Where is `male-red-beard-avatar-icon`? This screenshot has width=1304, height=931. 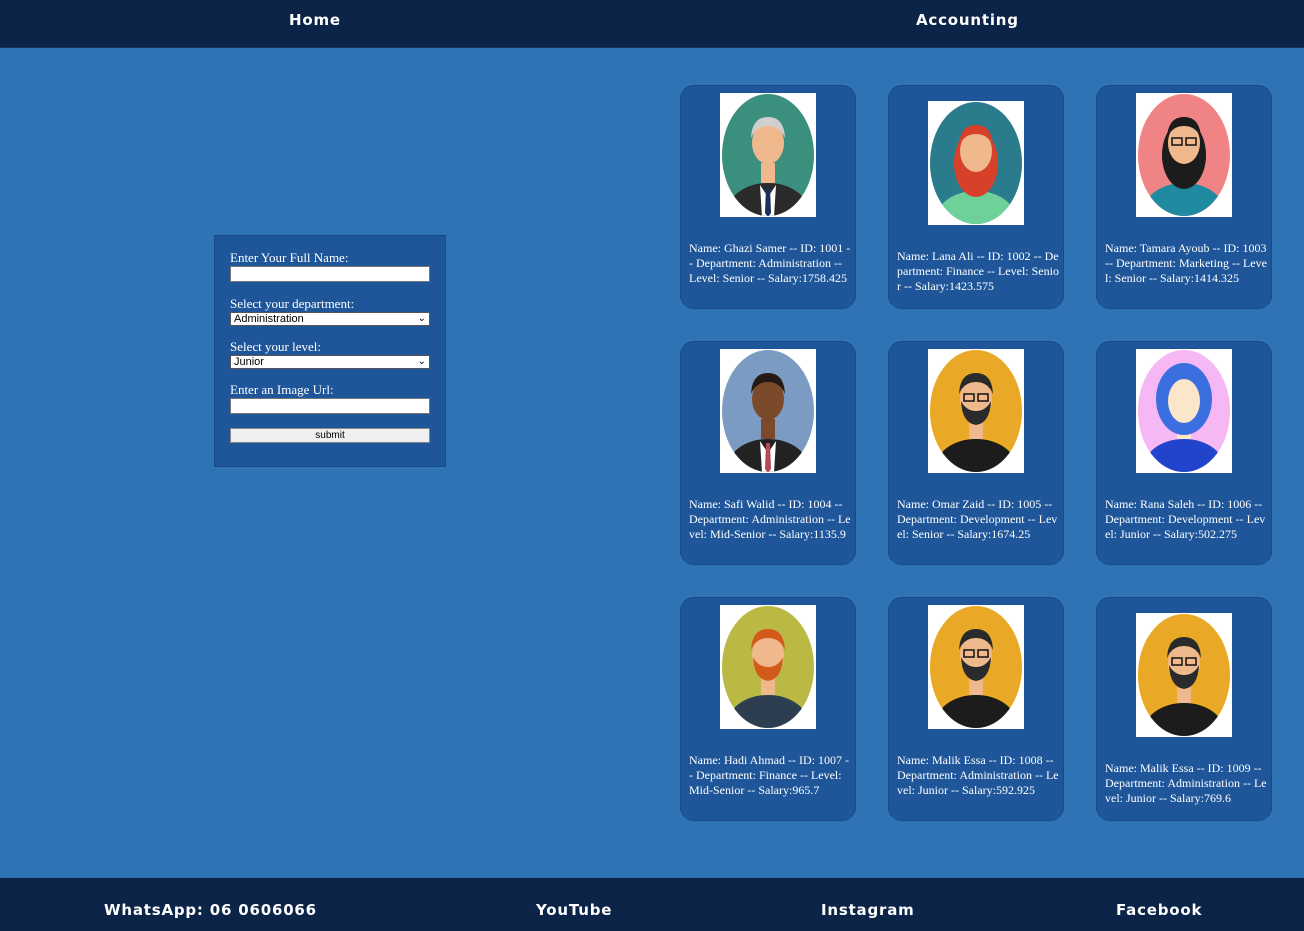
male-red-beard-avatar-icon is located at coordinates (768, 667).